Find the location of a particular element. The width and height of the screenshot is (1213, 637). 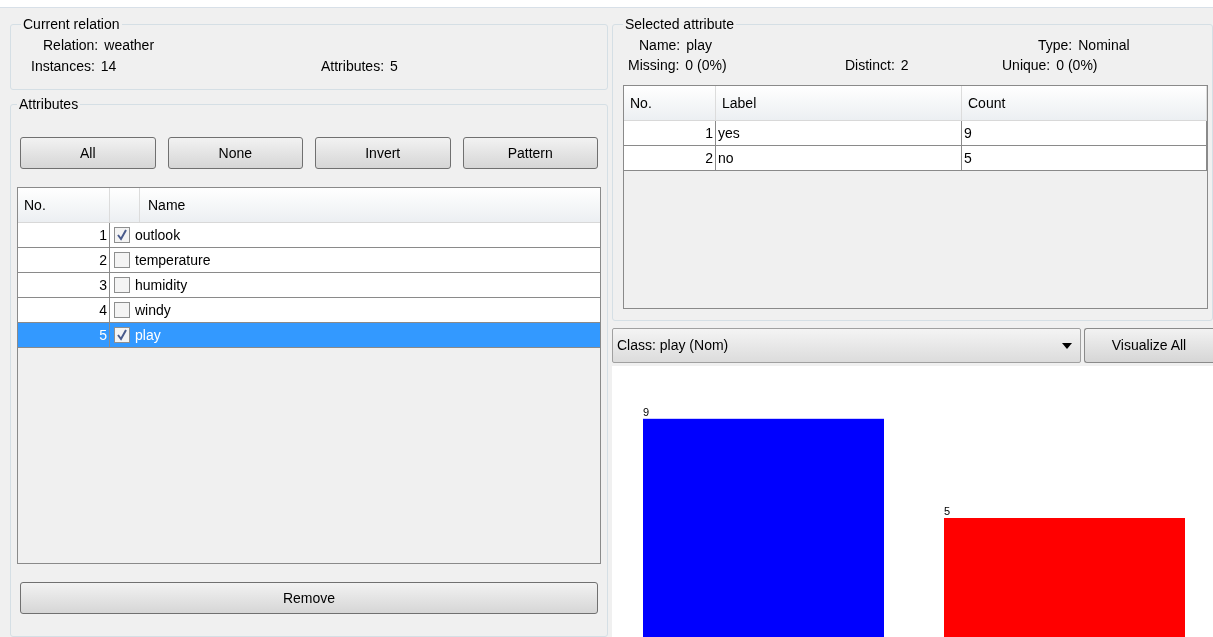

name-label: Name: is located at coordinates (660, 45).